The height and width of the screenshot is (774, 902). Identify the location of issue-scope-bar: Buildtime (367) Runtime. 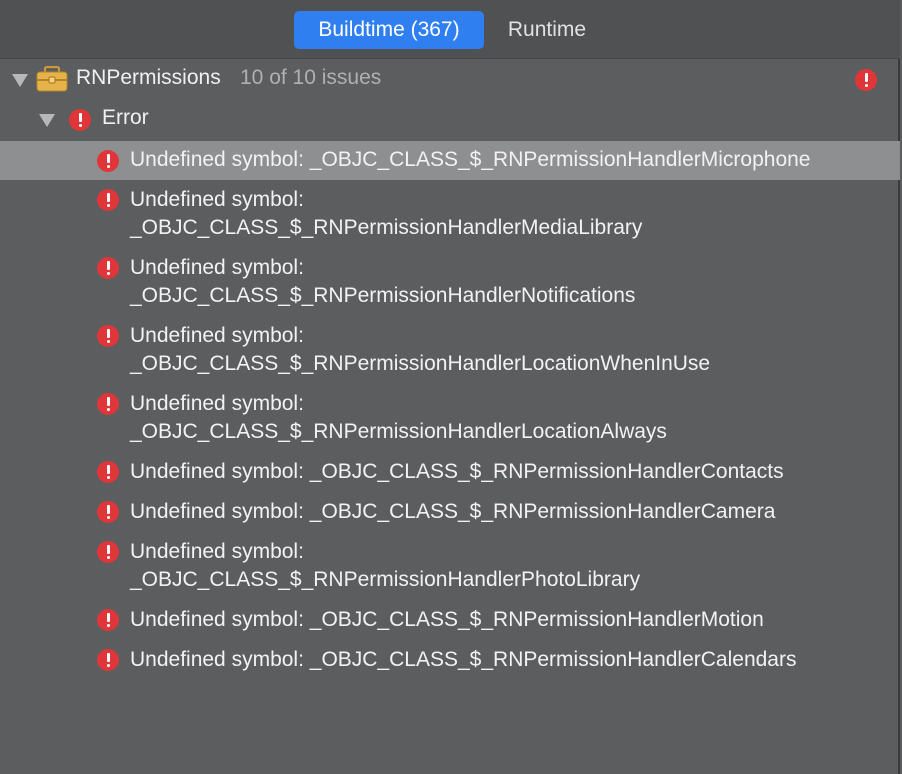
(450, 29).